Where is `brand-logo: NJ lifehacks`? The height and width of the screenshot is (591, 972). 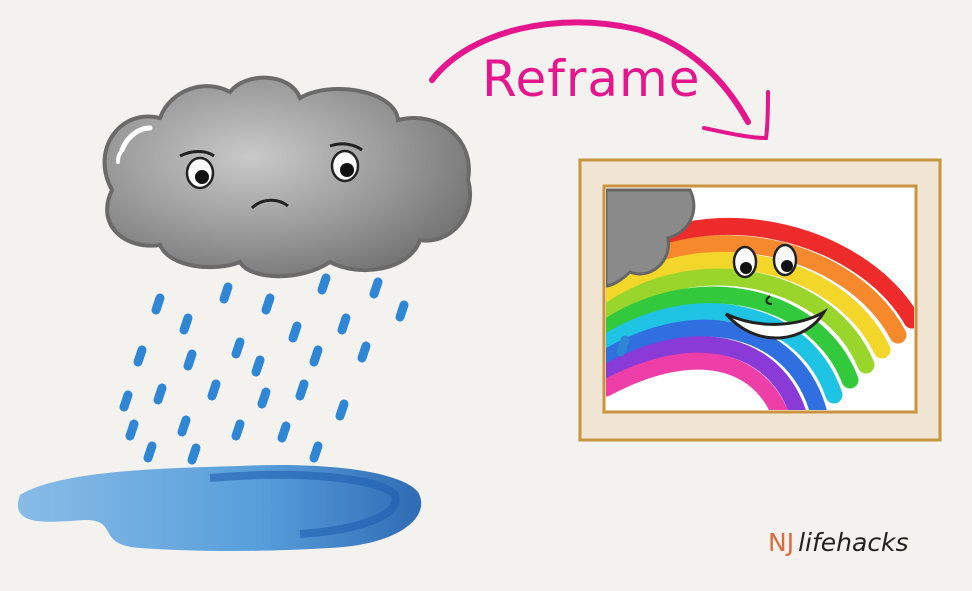 brand-logo: NJ lifehacks is located at coordinates (838, 542).